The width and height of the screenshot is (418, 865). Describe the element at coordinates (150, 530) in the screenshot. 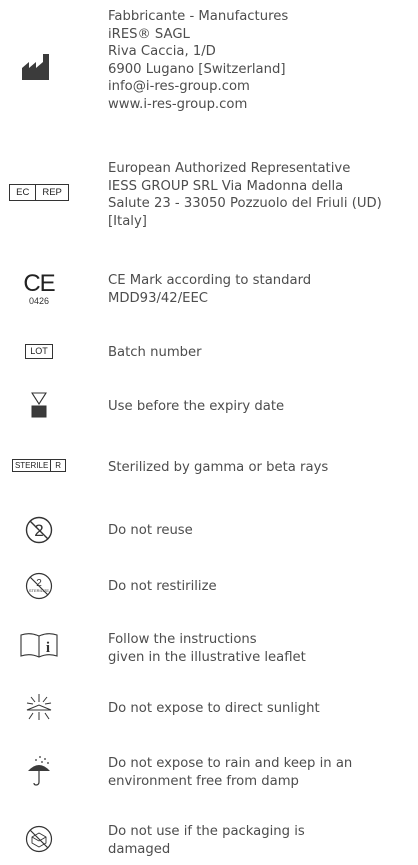

I see `text-line: Do not reuse` at that location.